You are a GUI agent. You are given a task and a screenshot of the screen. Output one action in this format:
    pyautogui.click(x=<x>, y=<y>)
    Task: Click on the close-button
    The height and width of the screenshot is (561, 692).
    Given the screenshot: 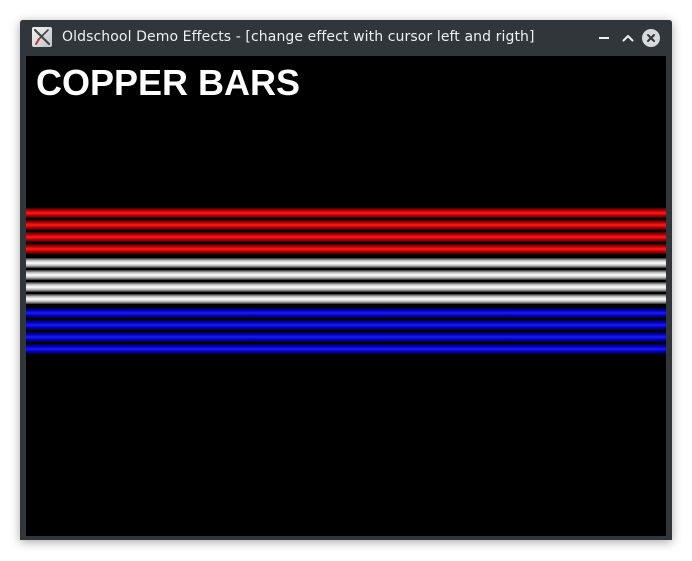 What is the action you would take?
    pyautogui.click(x=651, y=38)
    